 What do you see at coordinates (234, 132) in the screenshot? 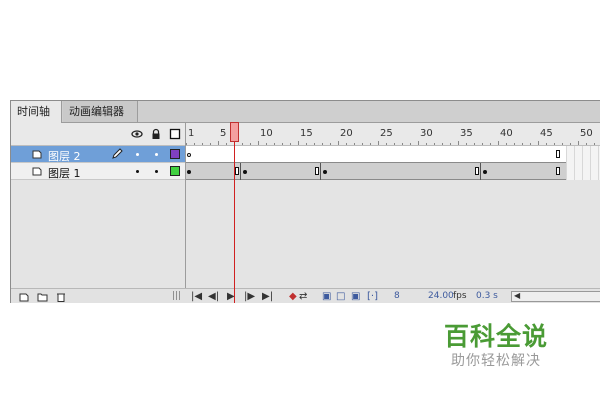
I see `playhead-handle` at bounding box center [234, 132].